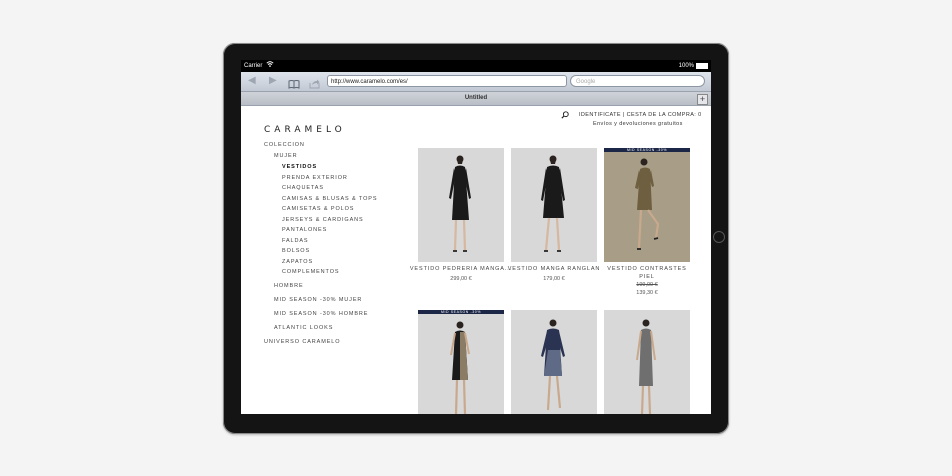 This screenshot has width=952, height=476. I want to click on menu-atlantic-looks: ATLANTIC LOOKS, so click(303, 328).